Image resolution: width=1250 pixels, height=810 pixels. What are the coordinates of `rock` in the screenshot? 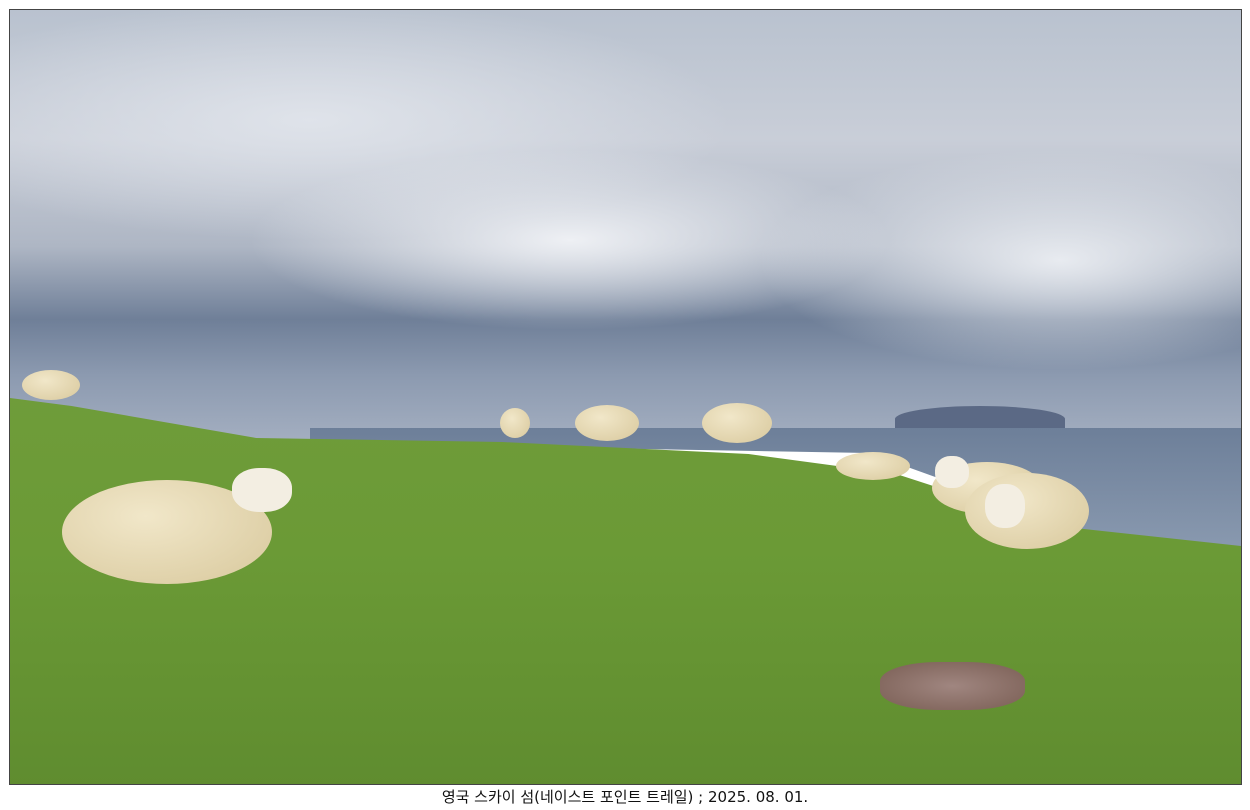 It's located at (952, 686).